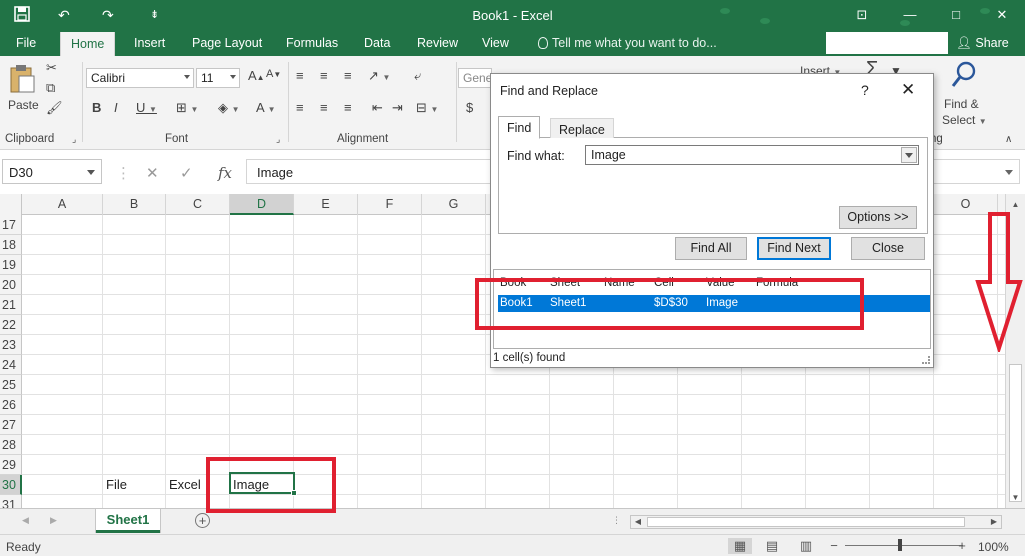  What do you see at coordinates (427, 108) in the screenshot?
I see `merge-center-icon: ⊟ ▼` at bounding box center [427, 108].